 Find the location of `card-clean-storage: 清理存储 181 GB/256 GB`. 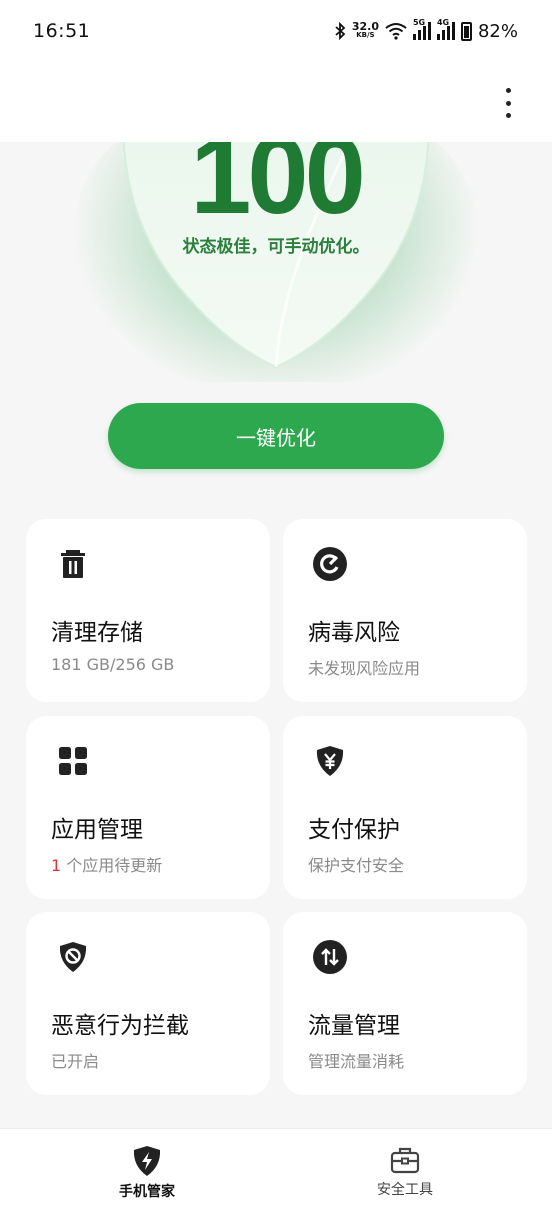

card-clean-storage: 清理存储 181 GB/256 GB is located at coordinates (148, 610).